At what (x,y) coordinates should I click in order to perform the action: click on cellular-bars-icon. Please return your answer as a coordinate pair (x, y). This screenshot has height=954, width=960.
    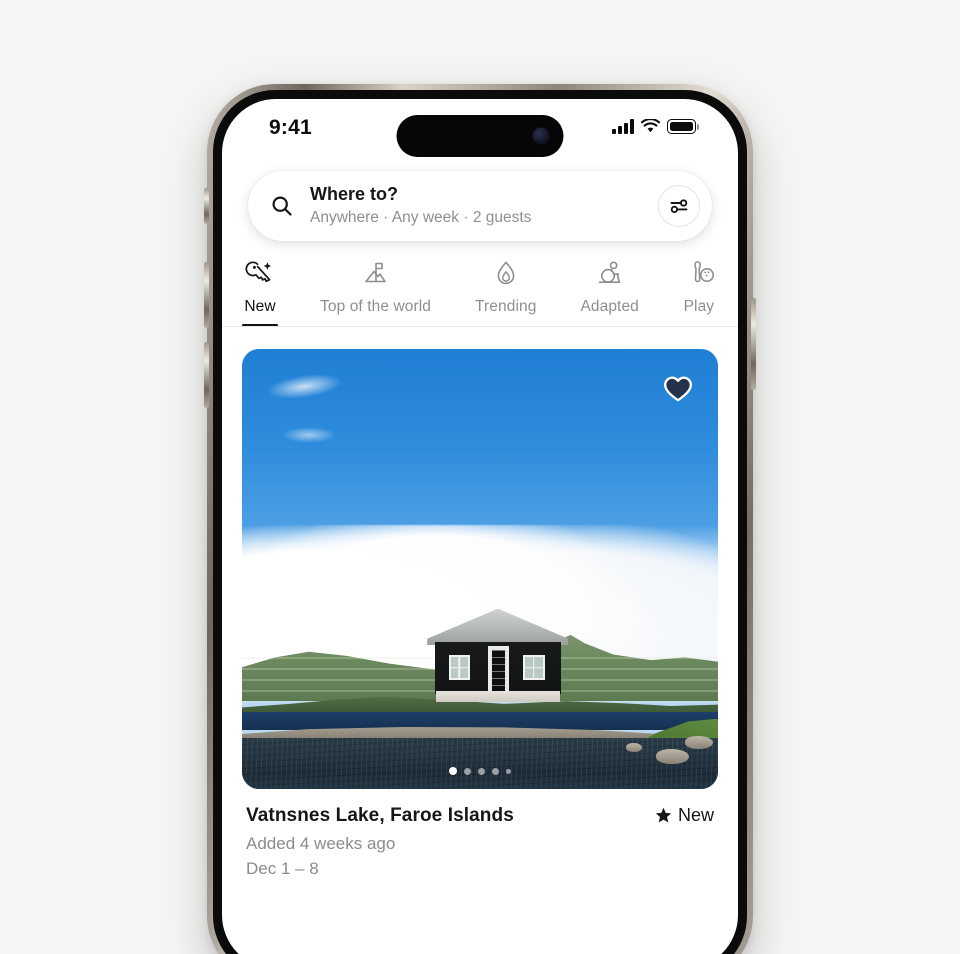
    Looking at the image, I should click on (623, 126).